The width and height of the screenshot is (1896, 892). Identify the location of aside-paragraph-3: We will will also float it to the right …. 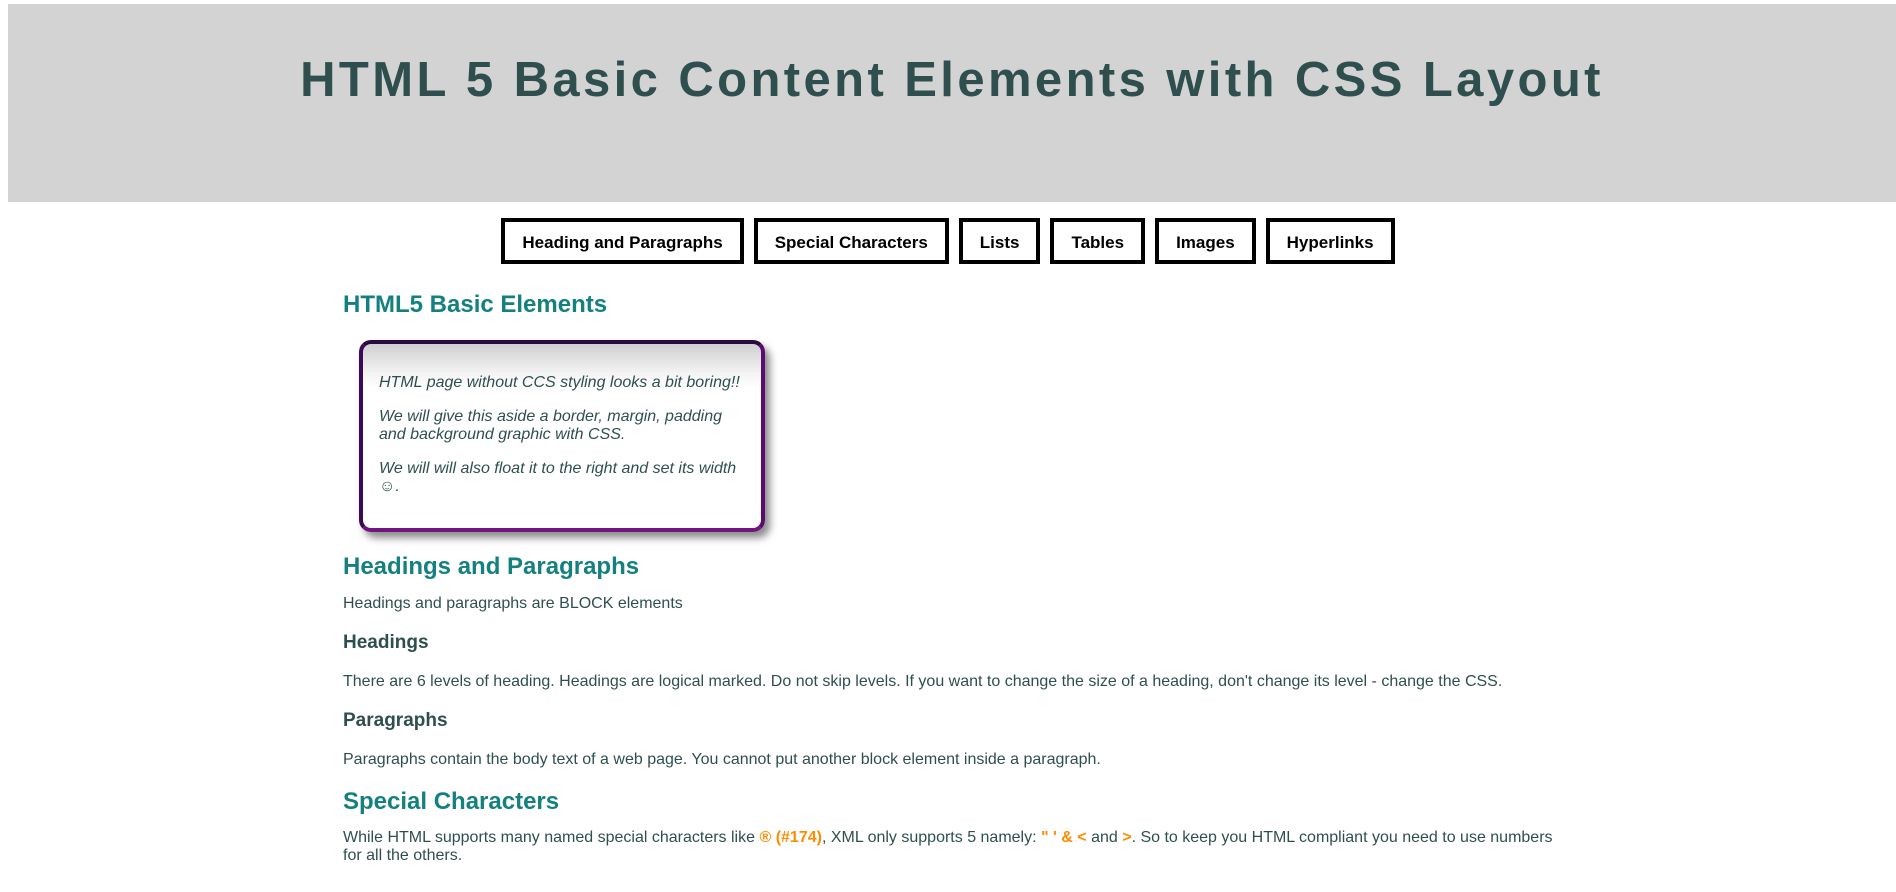
(558, 477).